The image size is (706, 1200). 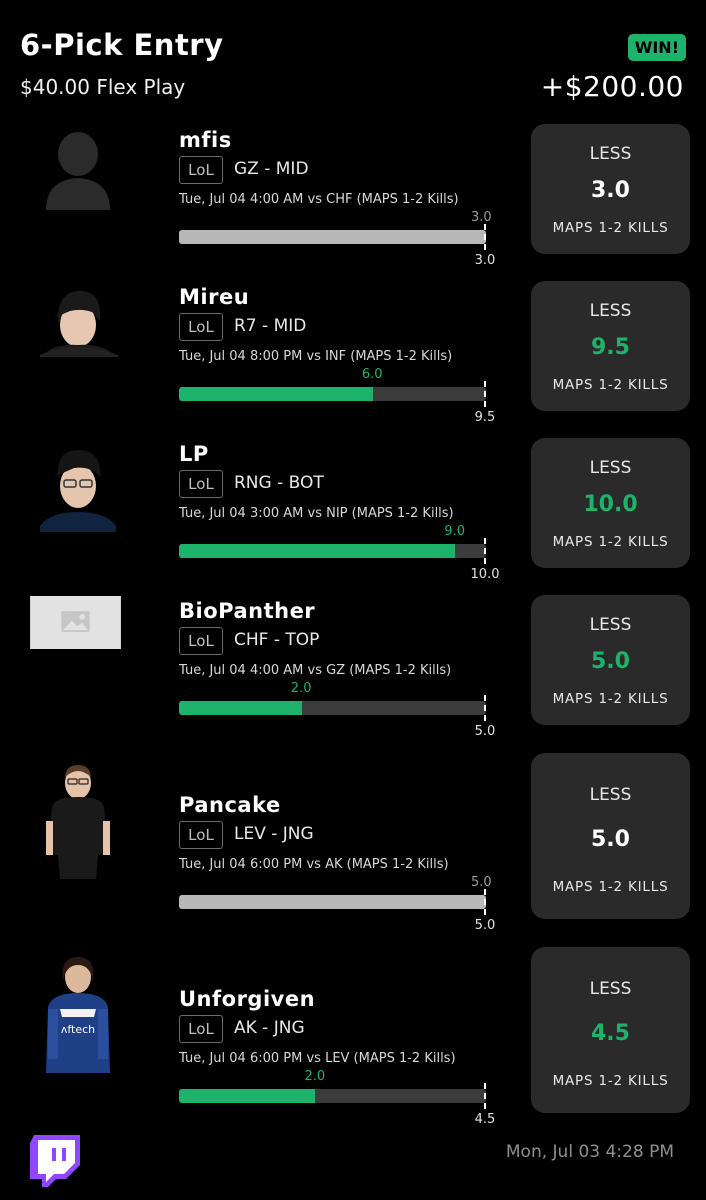 What do you see at coordinates (485, 1119) in the screenshot?
I see `line-value-label: 4.5` at bounding box center [485, 1119].